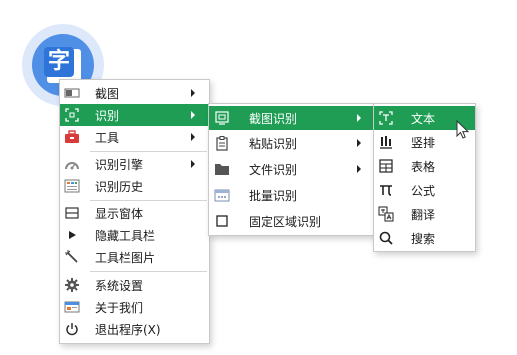 Image resolution: width=517 pixels, height=355 pixels. Describe the element at coordinates (222, 221) in the screenshot. I see `square-icon` at that location.